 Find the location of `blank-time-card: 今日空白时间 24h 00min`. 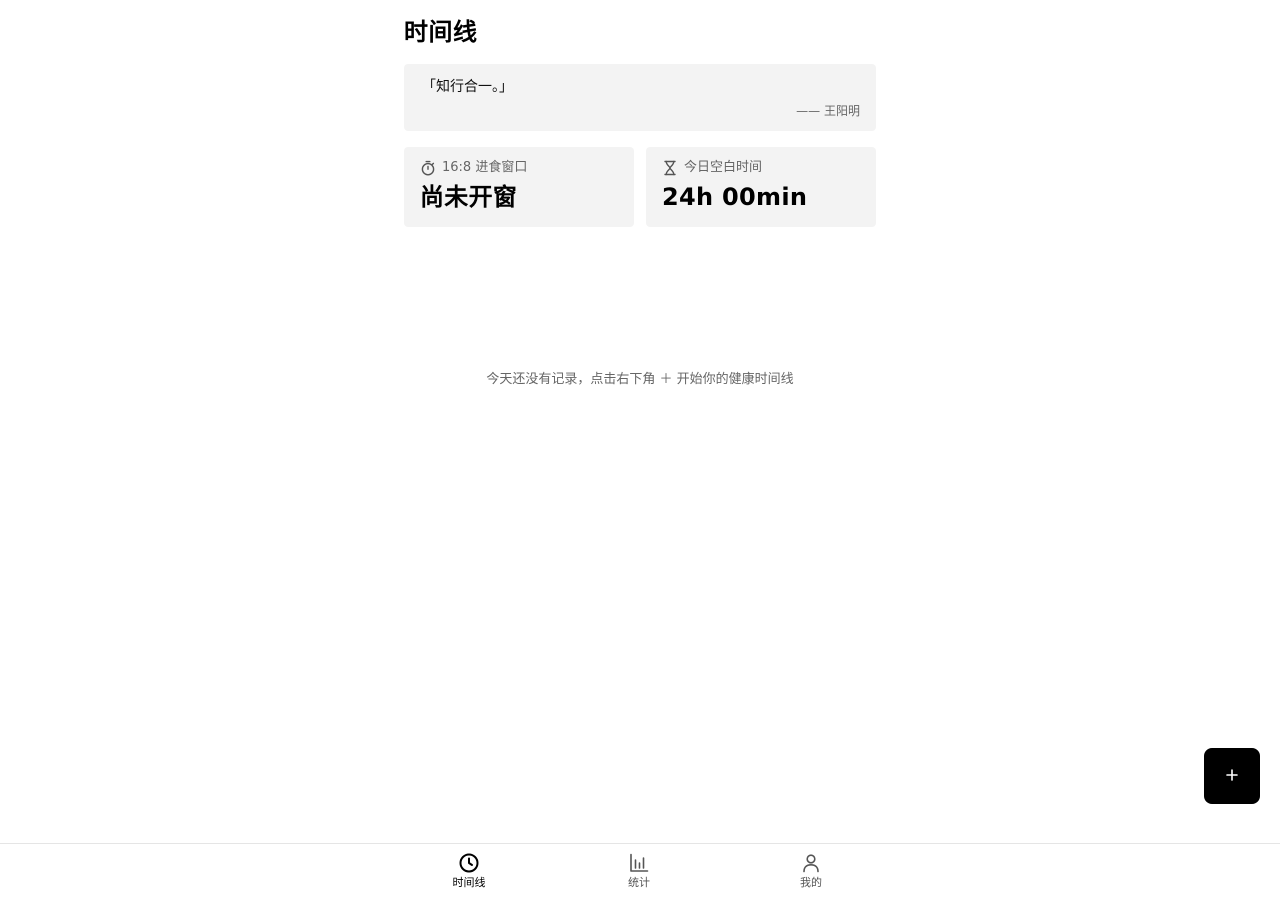

blank-time-card: 今日空白时间 24h 00min is located at coordinates (761, 187).